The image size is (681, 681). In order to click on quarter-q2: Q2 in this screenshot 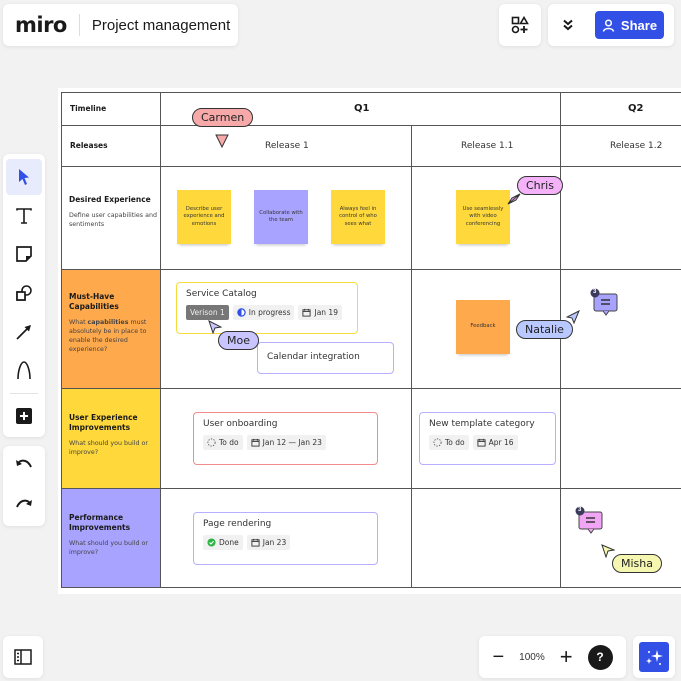, I will do `click(636, 108)`.